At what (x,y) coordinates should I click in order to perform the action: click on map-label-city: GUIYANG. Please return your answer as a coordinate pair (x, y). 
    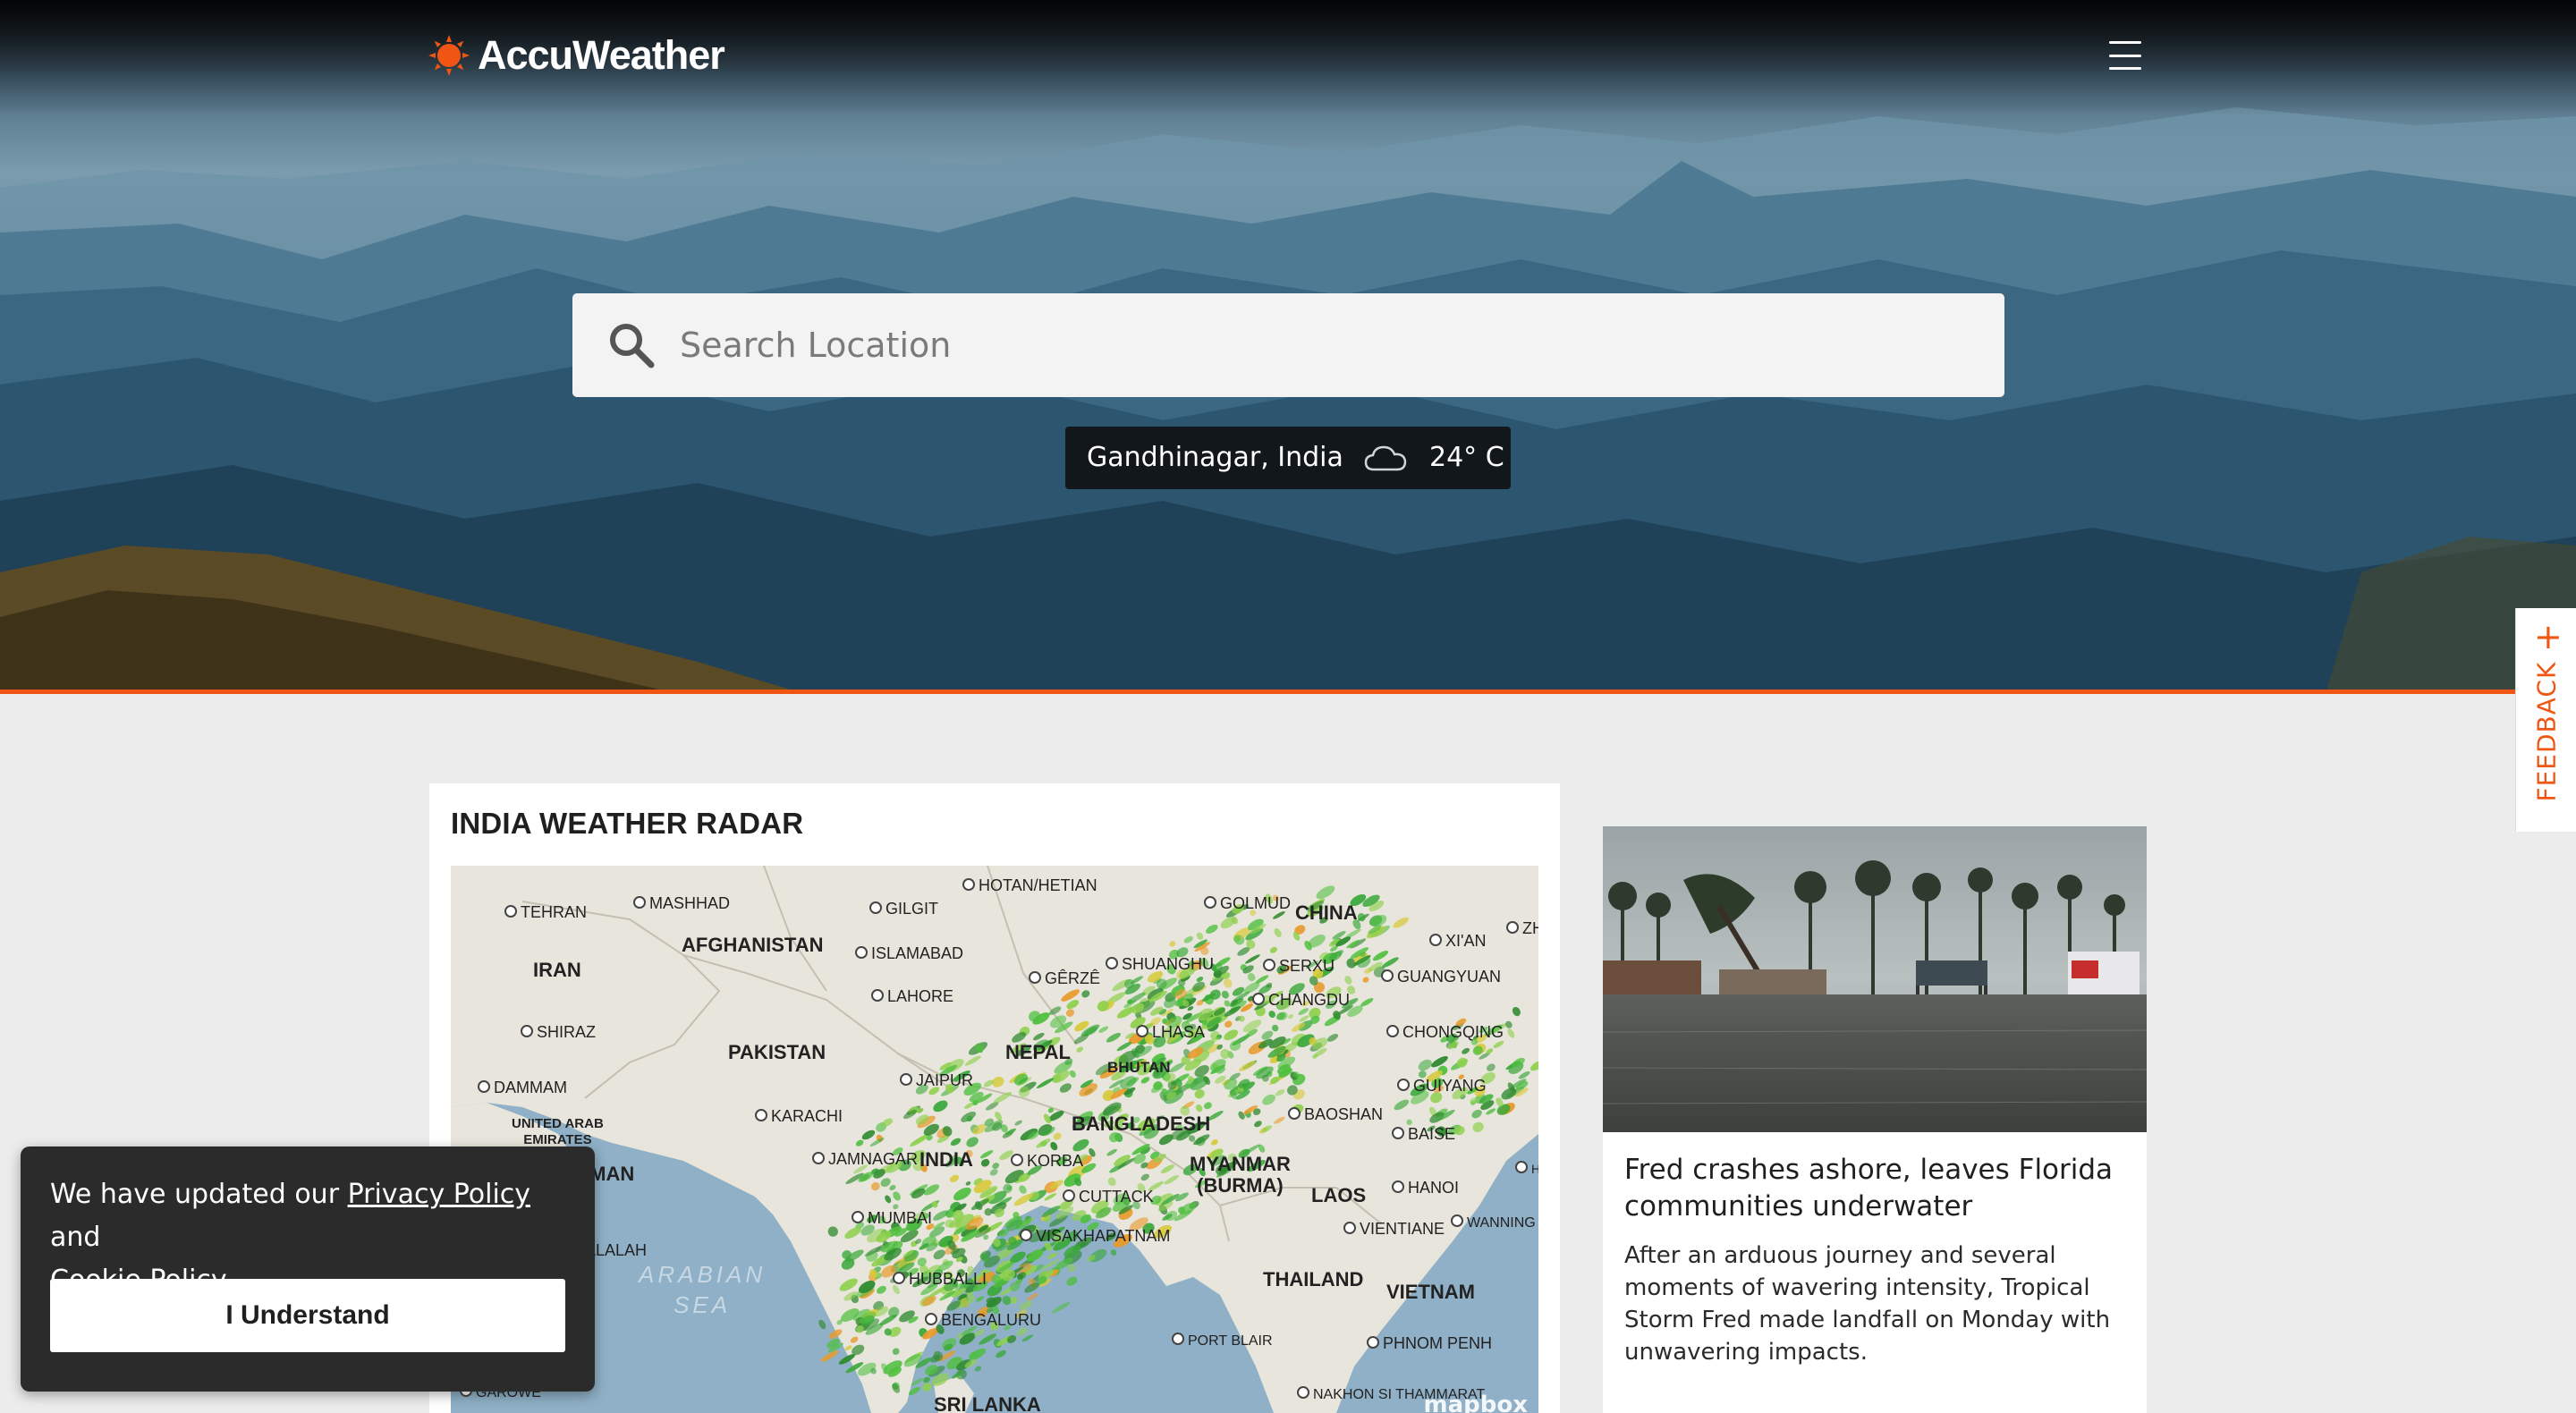
    Looking at the image, I should click on (1442, 1086).